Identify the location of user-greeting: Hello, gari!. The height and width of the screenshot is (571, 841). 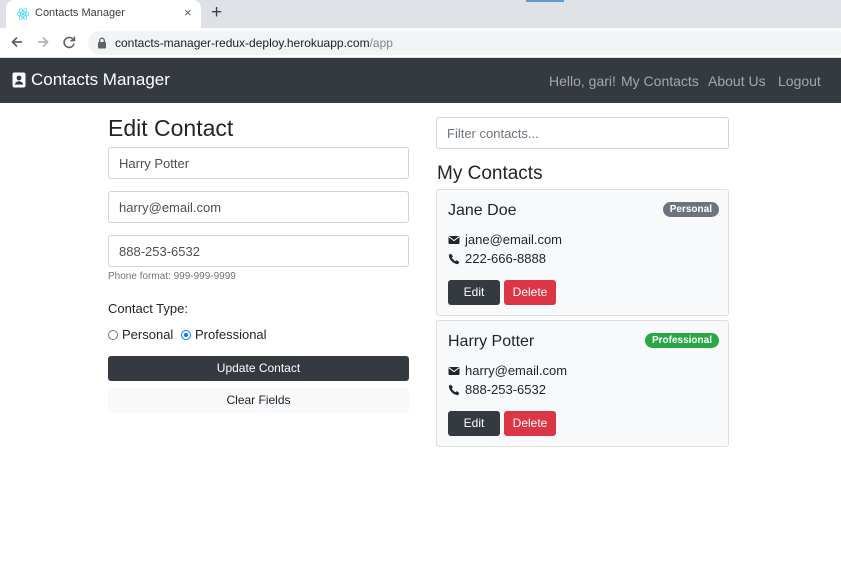
(582, 81).